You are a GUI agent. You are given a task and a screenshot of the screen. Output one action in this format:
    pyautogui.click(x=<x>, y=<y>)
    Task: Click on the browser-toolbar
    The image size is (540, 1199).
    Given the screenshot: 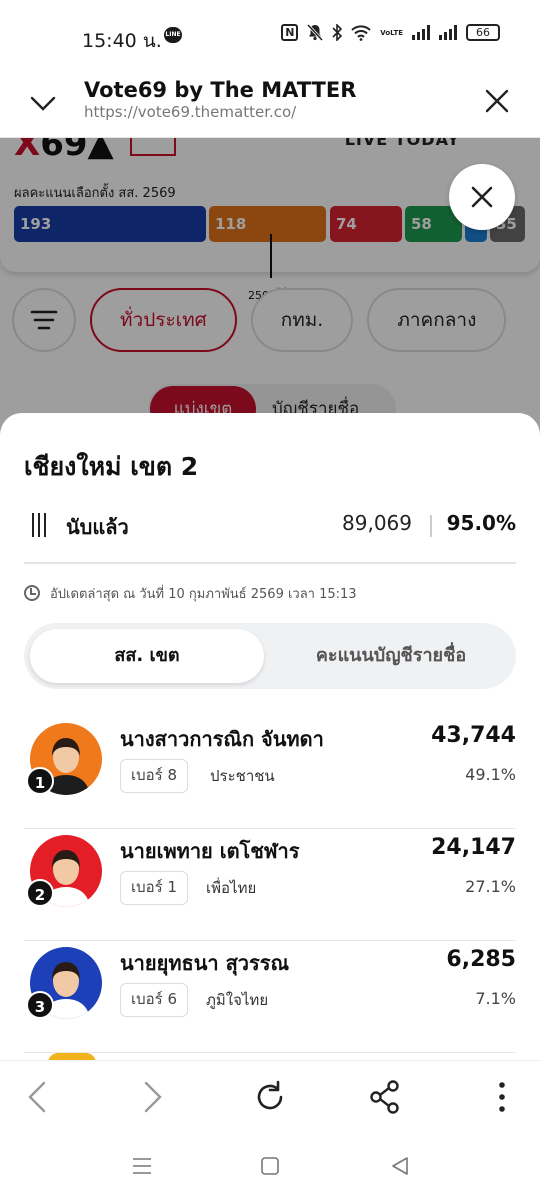 What is the action you would take?
    pyautogui.click(x=270, y=1096)
    